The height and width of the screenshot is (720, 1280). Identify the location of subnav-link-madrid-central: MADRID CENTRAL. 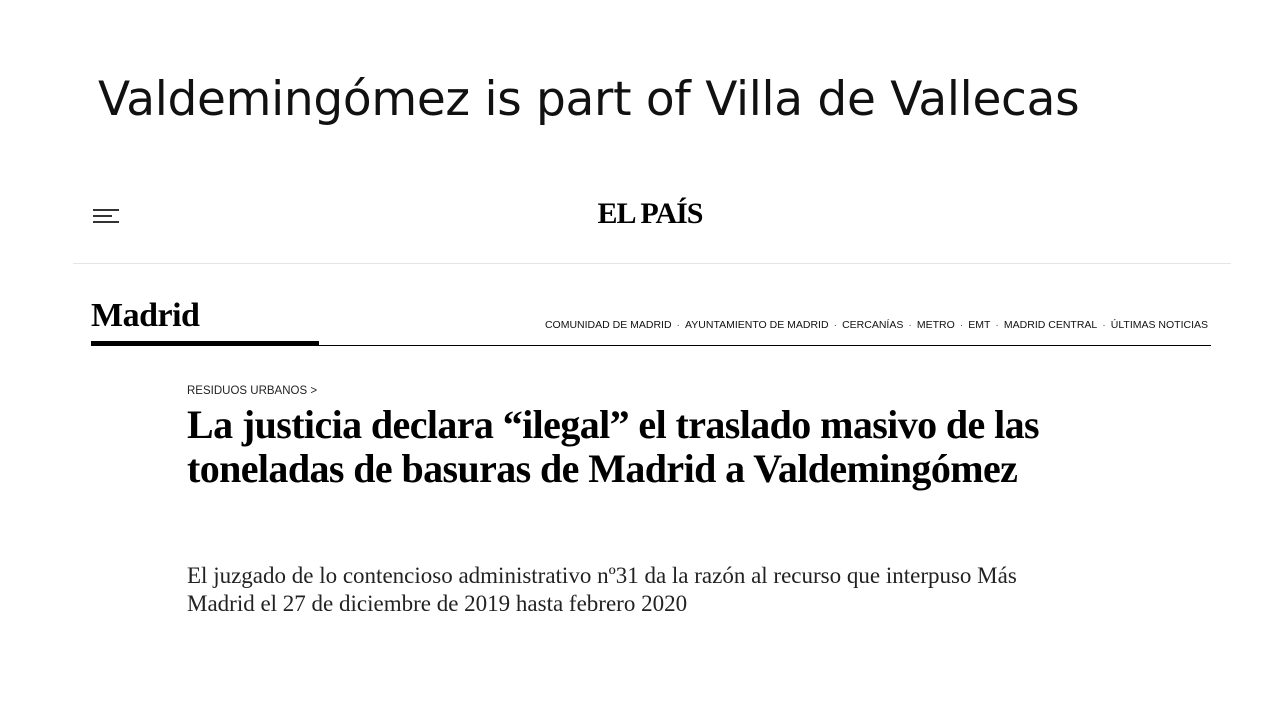
(1050, 325).